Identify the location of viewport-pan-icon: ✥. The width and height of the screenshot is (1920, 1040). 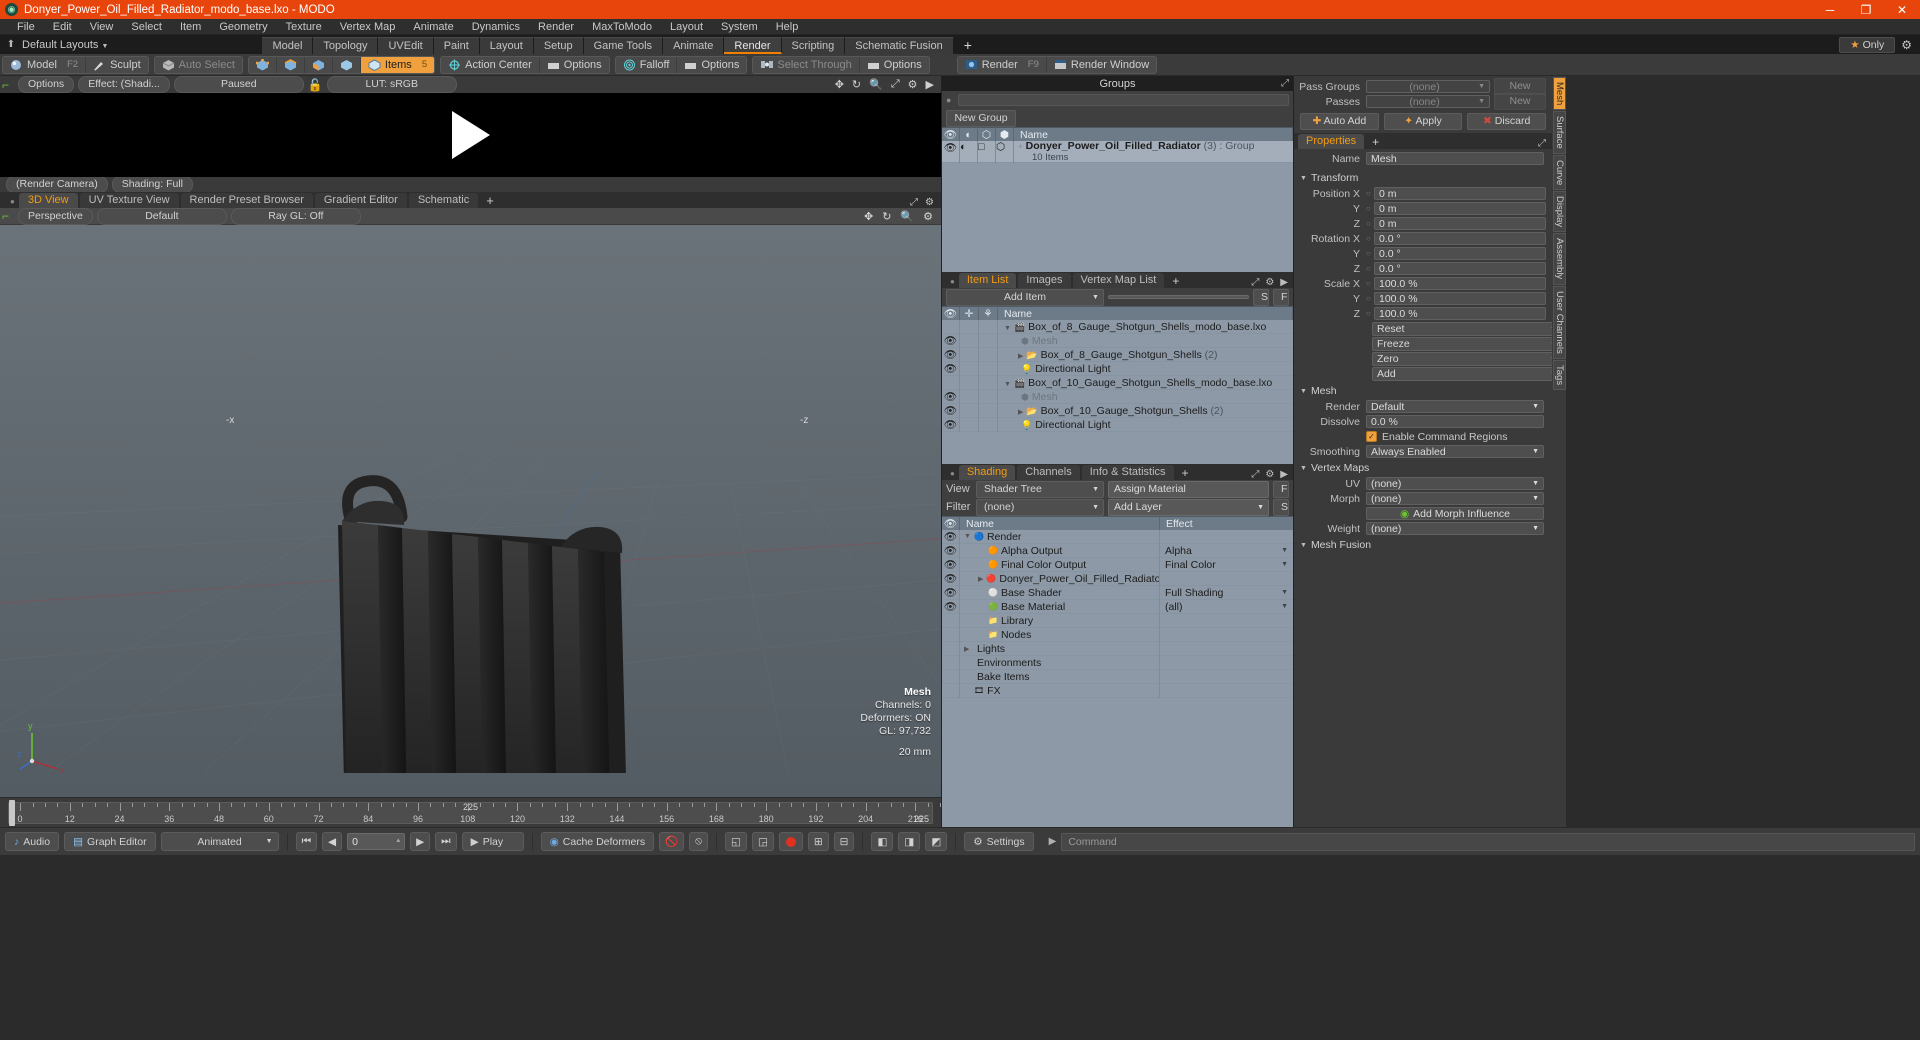
(868, 216).